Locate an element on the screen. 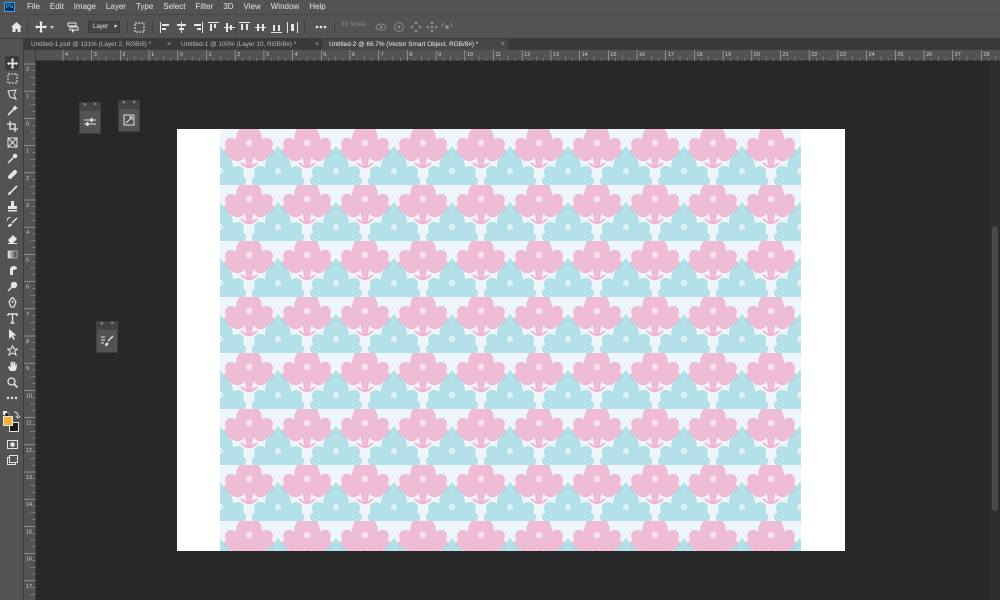 The height and width of the screenshot is (600, 1000). brush-tool-icon is located at coordinates (12, 190).